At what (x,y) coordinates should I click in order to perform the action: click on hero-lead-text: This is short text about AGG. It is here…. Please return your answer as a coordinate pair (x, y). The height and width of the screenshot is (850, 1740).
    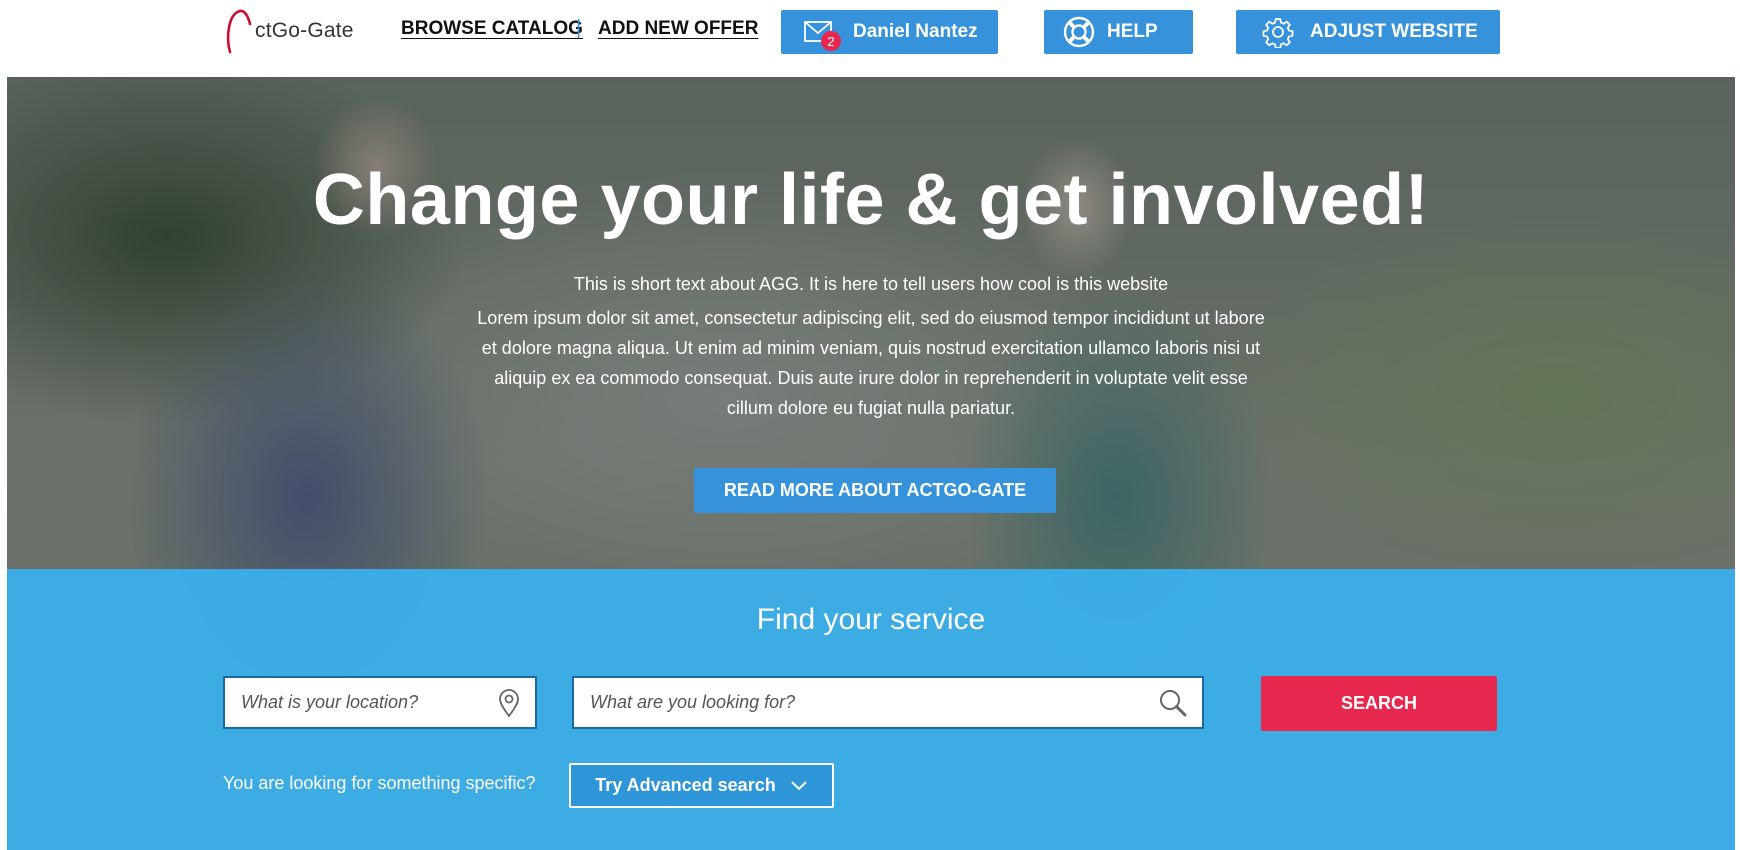
    Looking at the image, I should click on (871, 284).